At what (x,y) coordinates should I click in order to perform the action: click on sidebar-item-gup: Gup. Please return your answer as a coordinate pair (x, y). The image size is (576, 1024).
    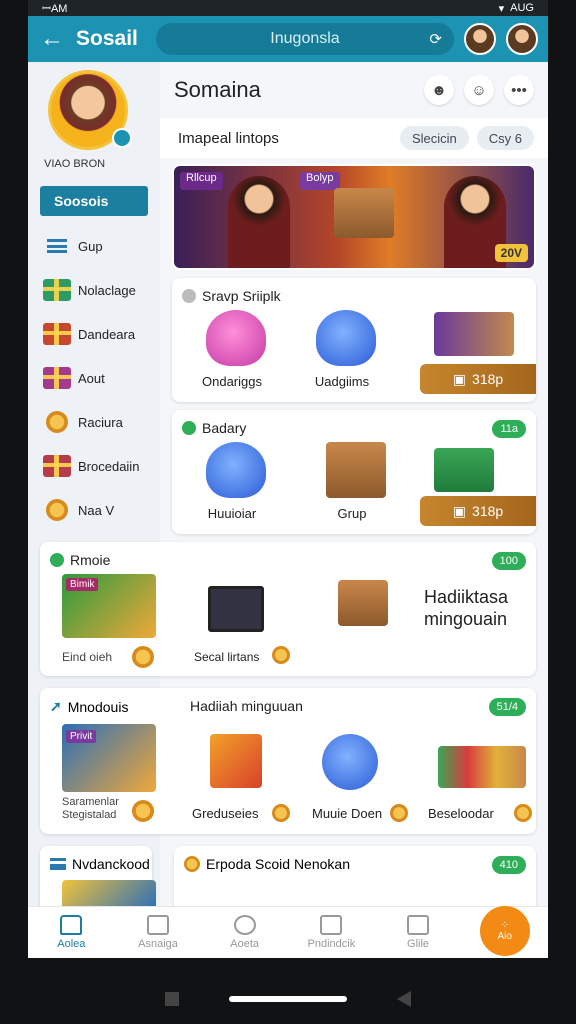
    Looking at the image, I should click on (94, 246).